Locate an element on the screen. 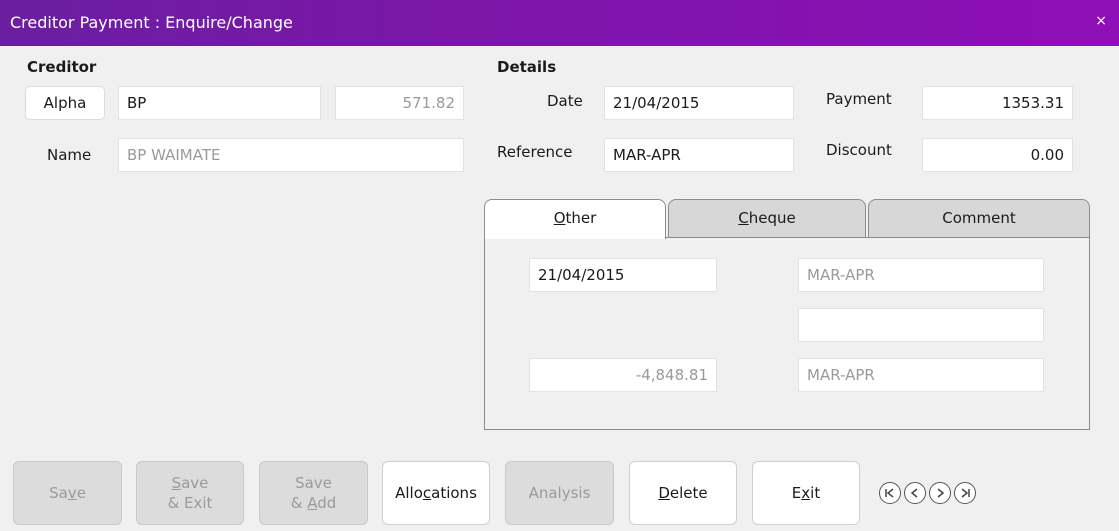  discount-input: 0.00 is located at coordinates (997, 155).